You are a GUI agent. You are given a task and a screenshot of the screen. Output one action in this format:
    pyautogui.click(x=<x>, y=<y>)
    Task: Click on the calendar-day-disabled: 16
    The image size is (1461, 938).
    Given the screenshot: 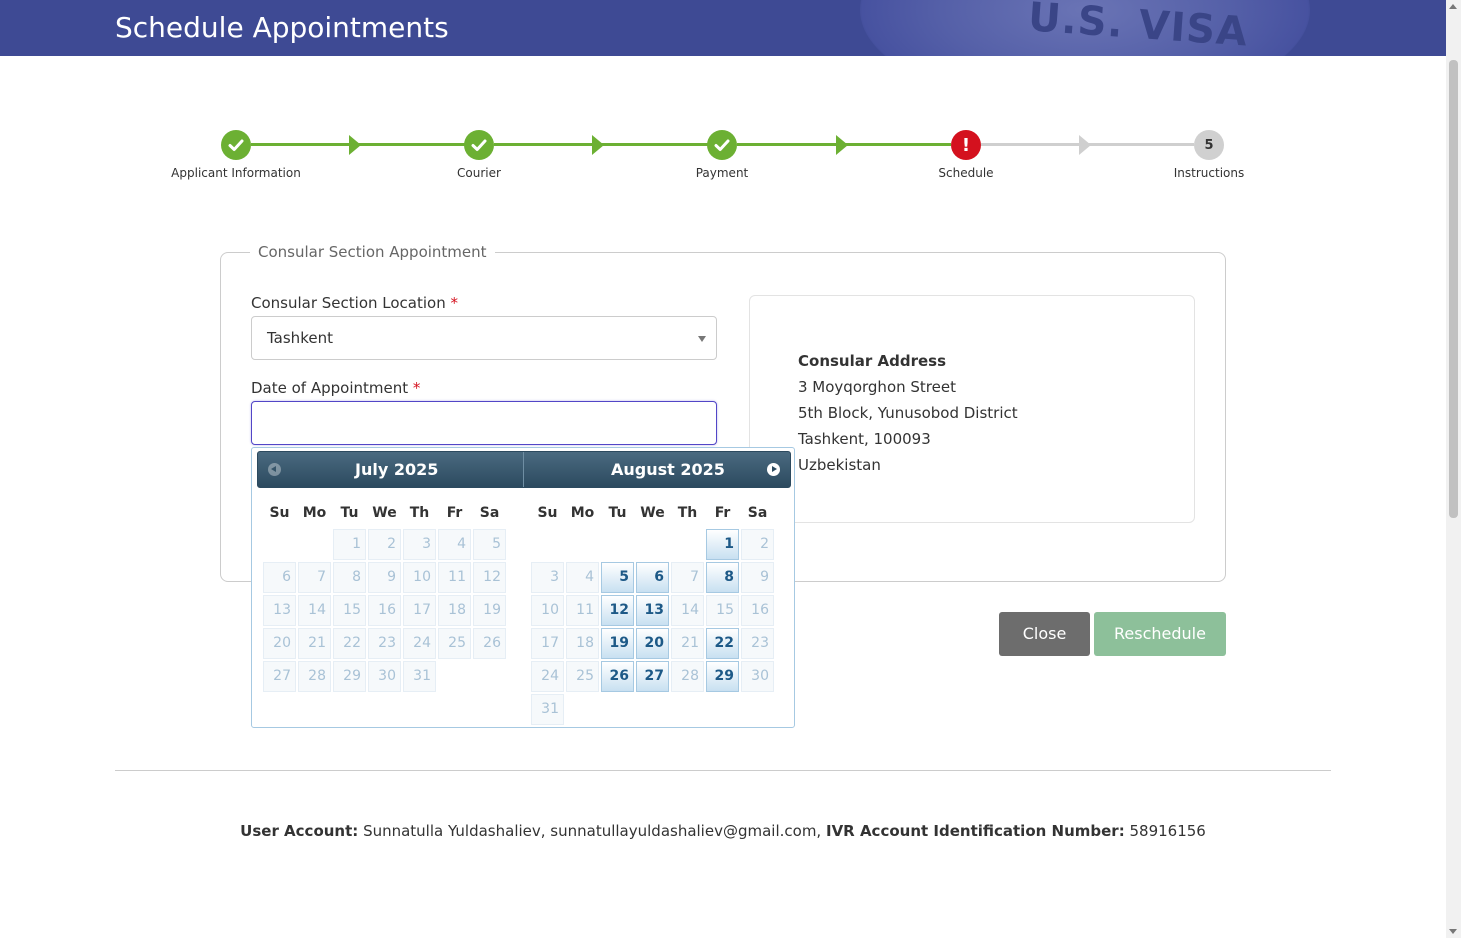 What is the action you would take?
    pyautogui.click(x=384, y=610)
    